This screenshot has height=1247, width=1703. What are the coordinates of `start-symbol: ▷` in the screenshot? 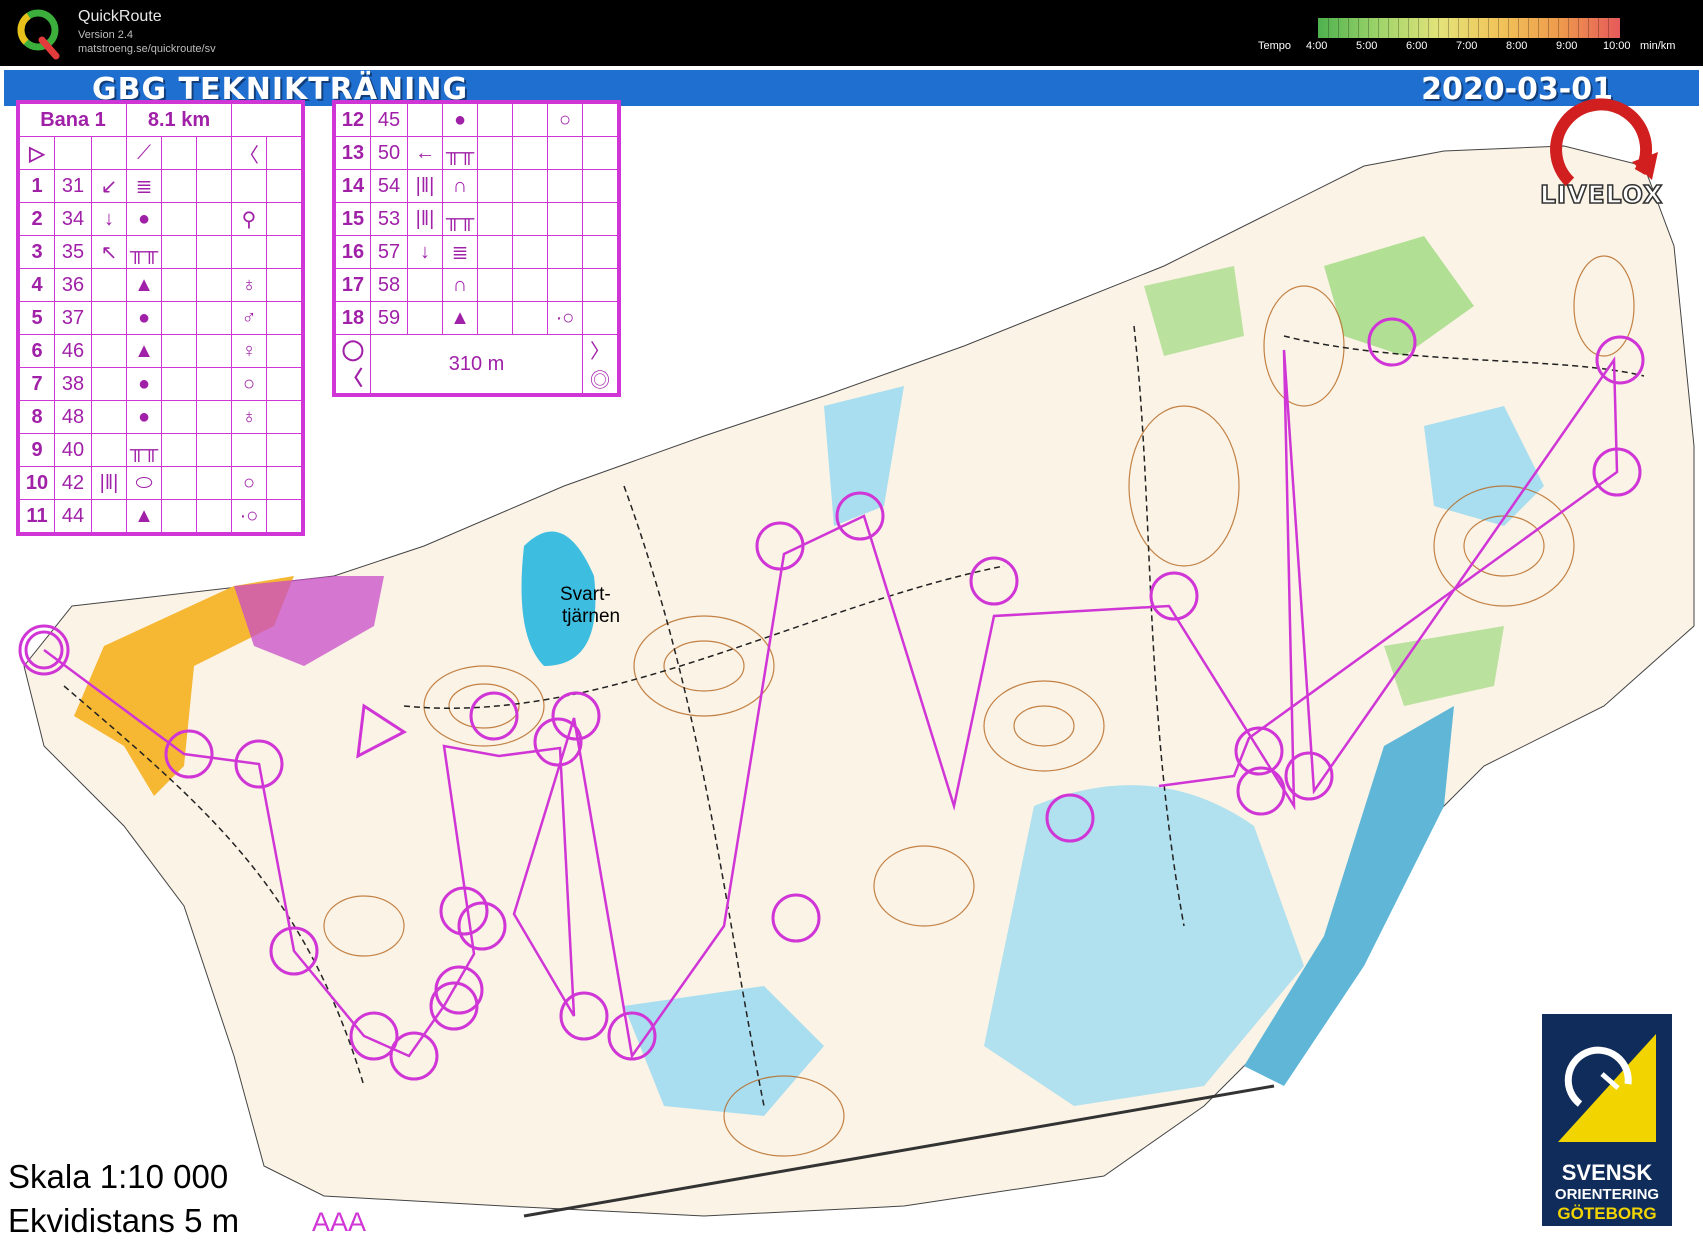 It's located at (37, 153).